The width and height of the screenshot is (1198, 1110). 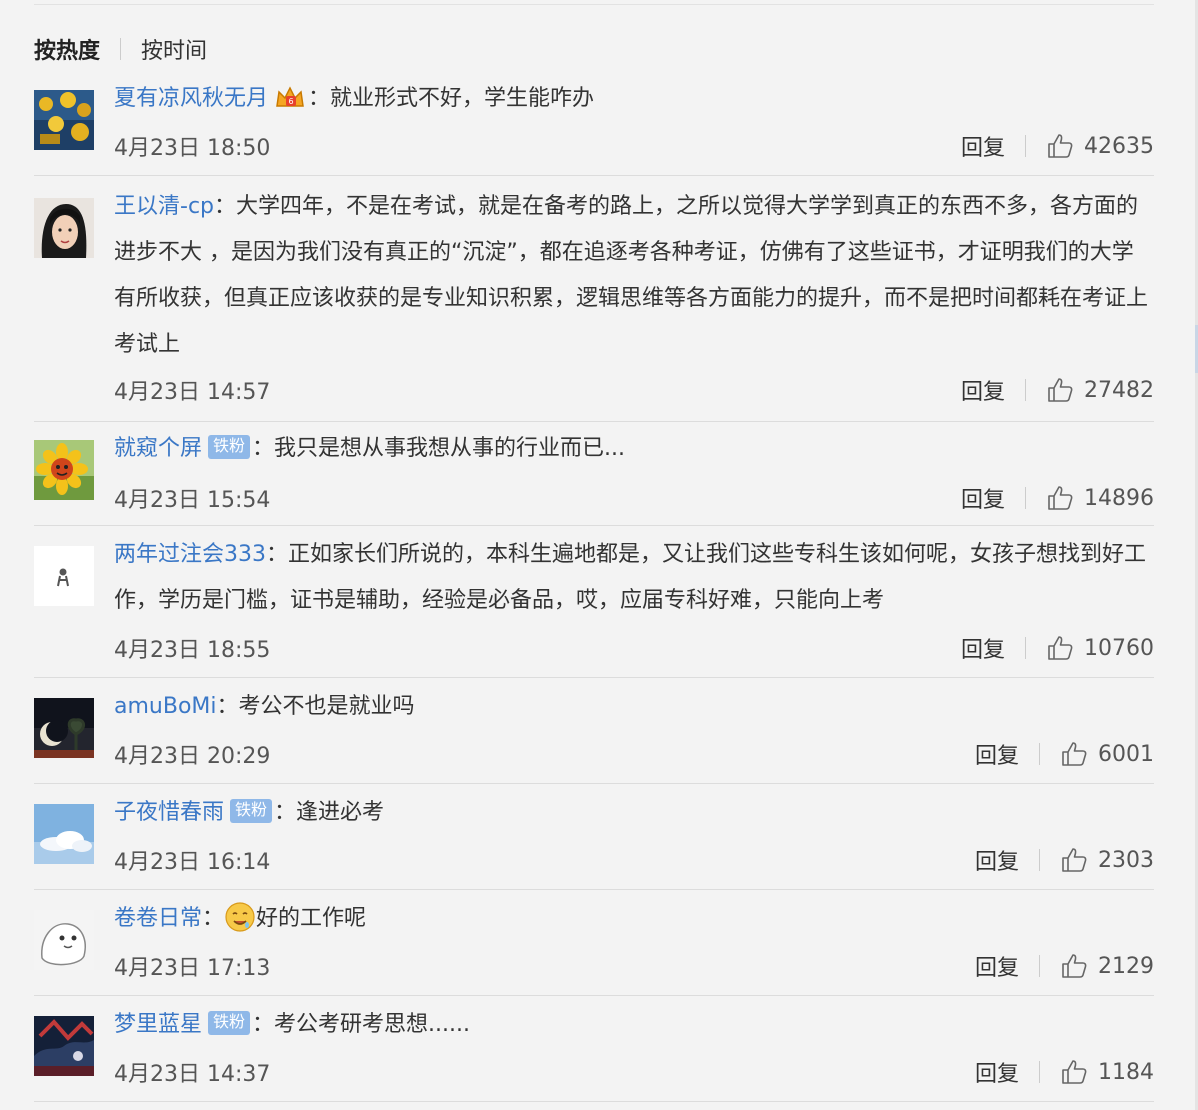 I want to click on comment-time: 4月23日 14:37, so click(x=192, y=1074).